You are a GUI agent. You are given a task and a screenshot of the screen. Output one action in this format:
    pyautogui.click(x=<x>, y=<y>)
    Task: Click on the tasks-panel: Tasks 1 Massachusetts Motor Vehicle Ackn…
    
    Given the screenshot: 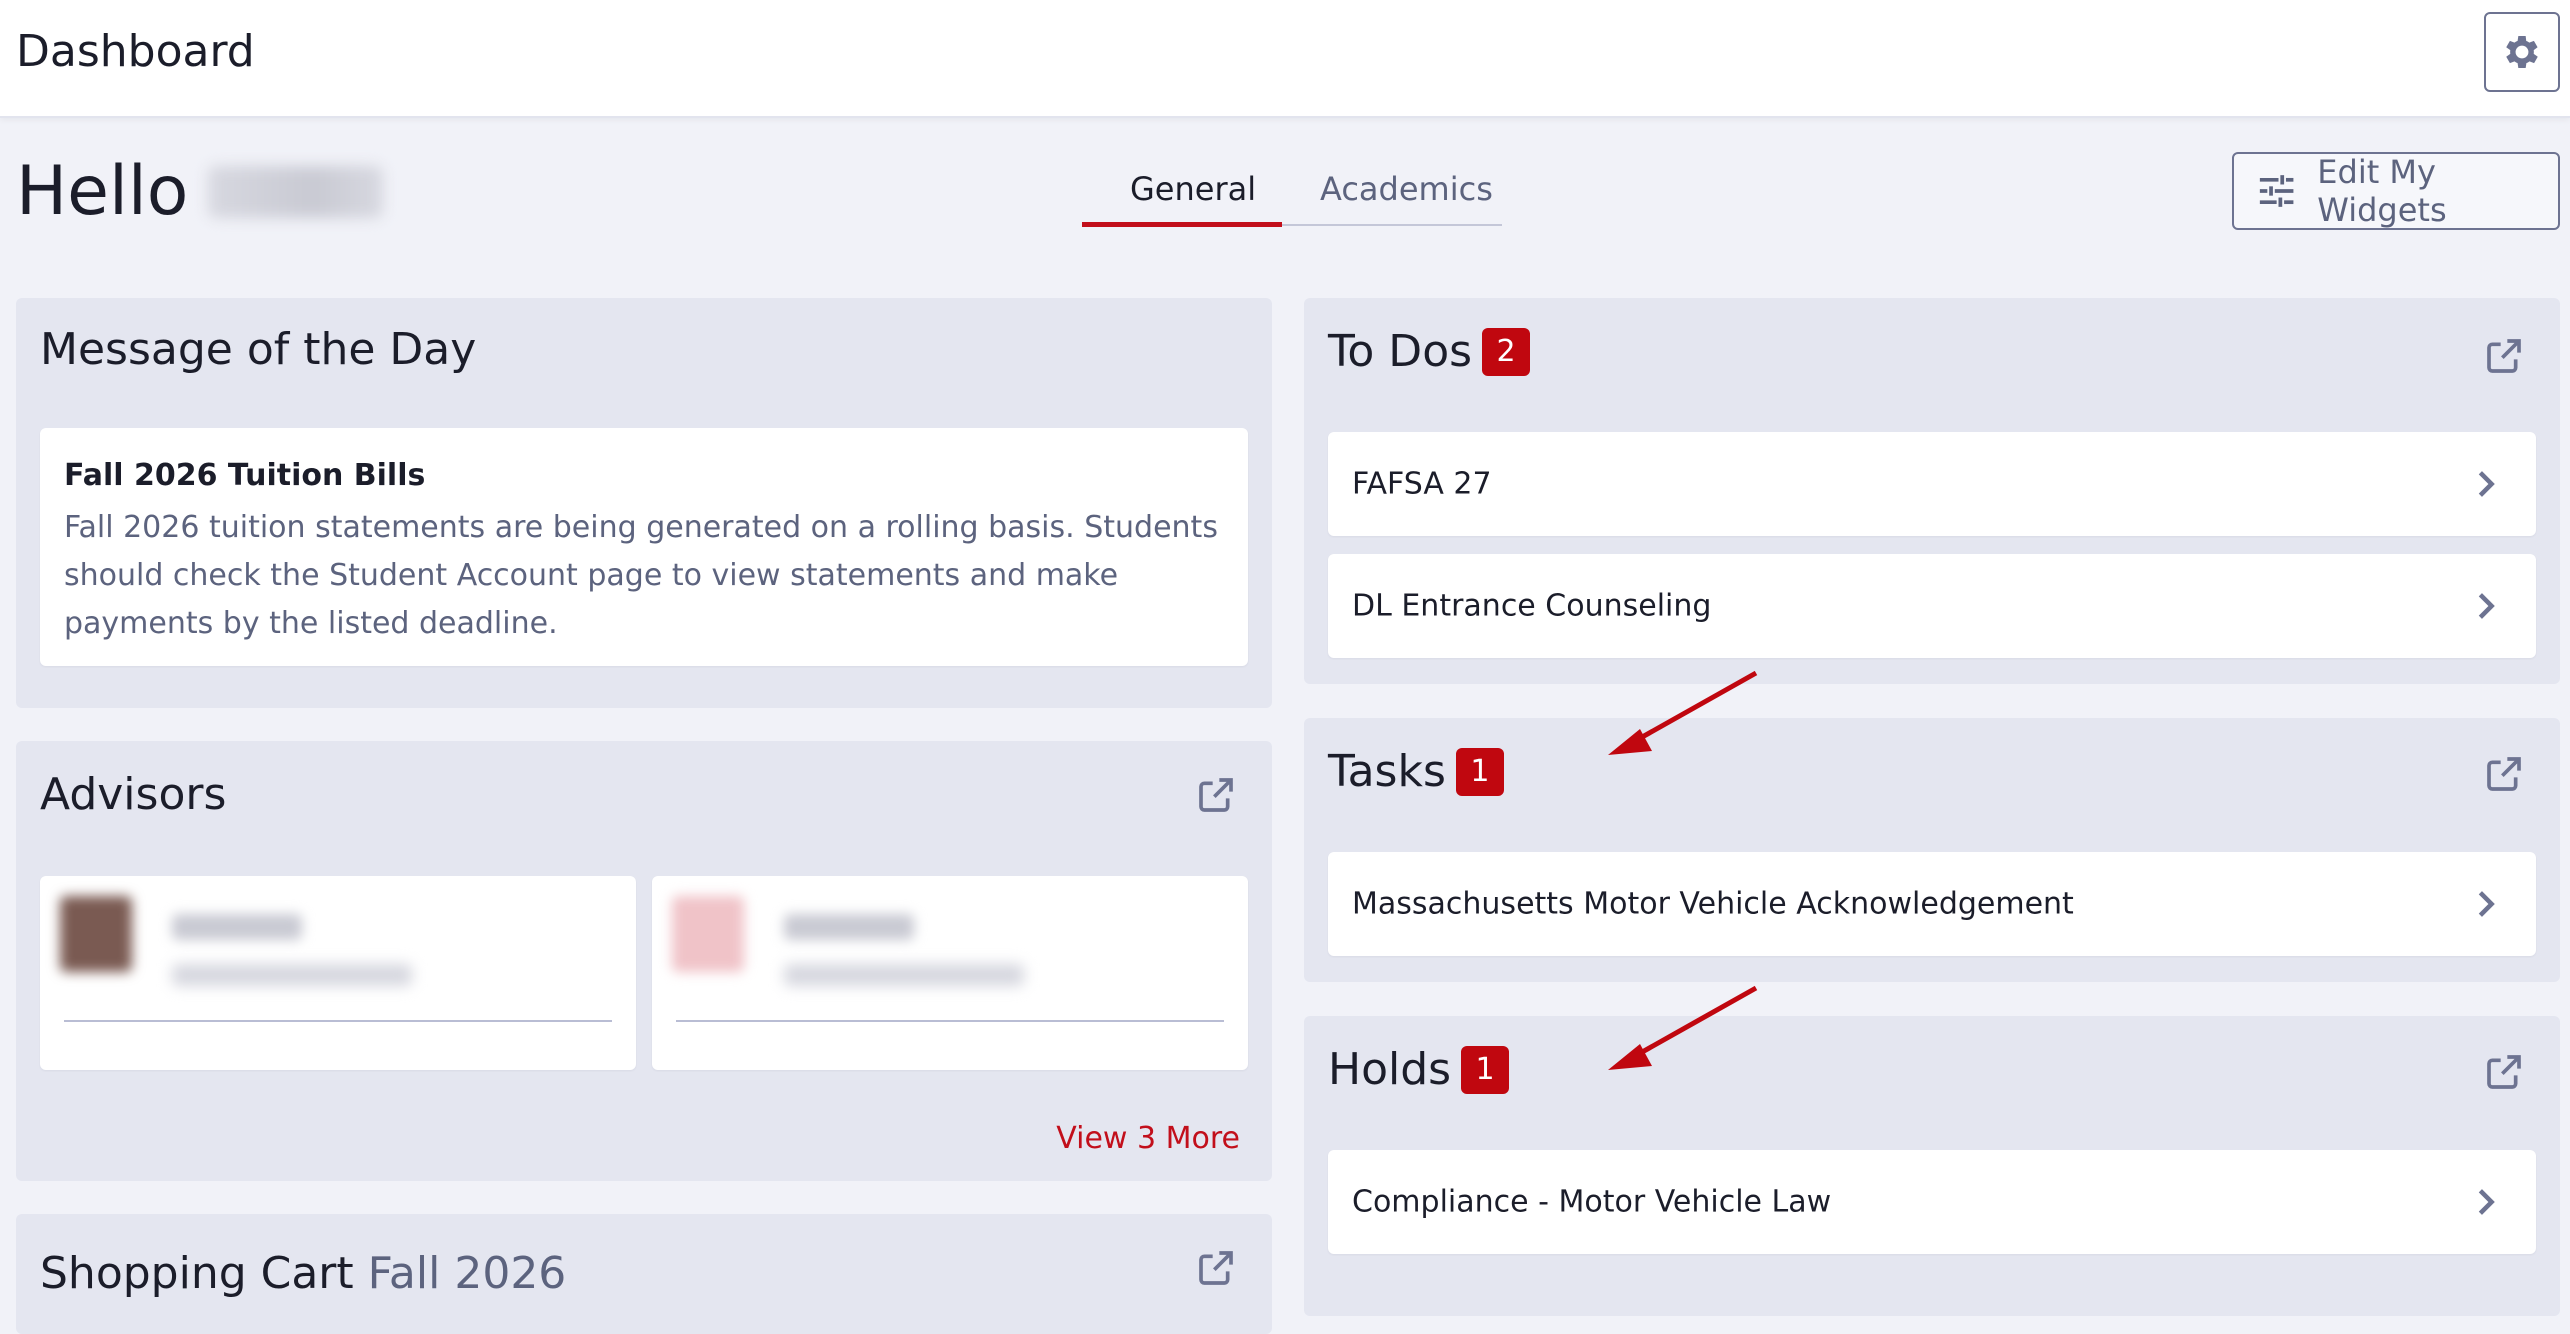 What is the action you would take?
    pyautogui.click(x=1932, y=850)
    